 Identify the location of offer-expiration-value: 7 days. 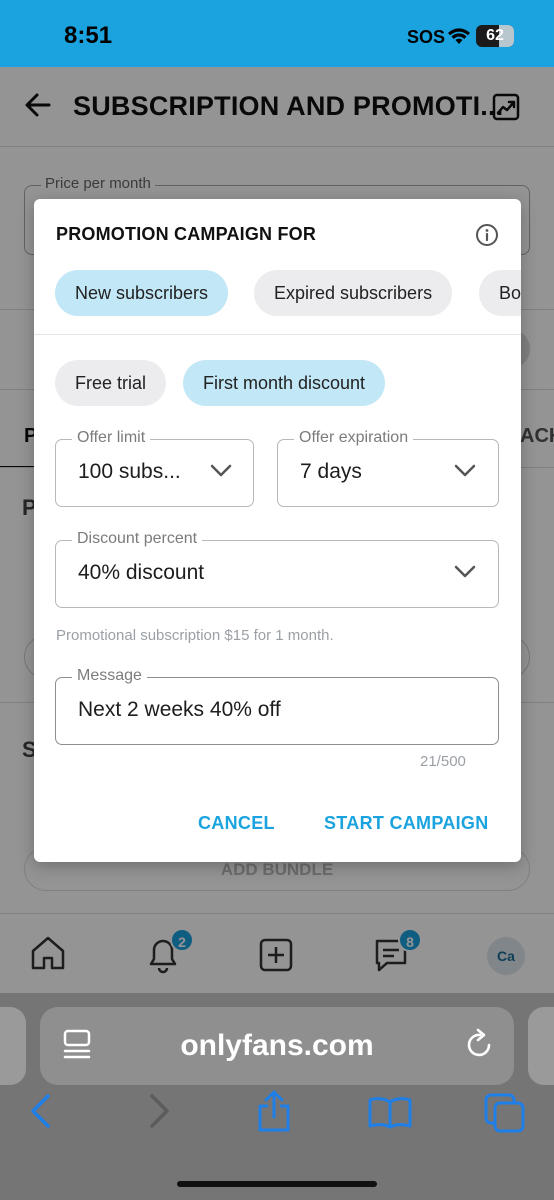
(331, 471).